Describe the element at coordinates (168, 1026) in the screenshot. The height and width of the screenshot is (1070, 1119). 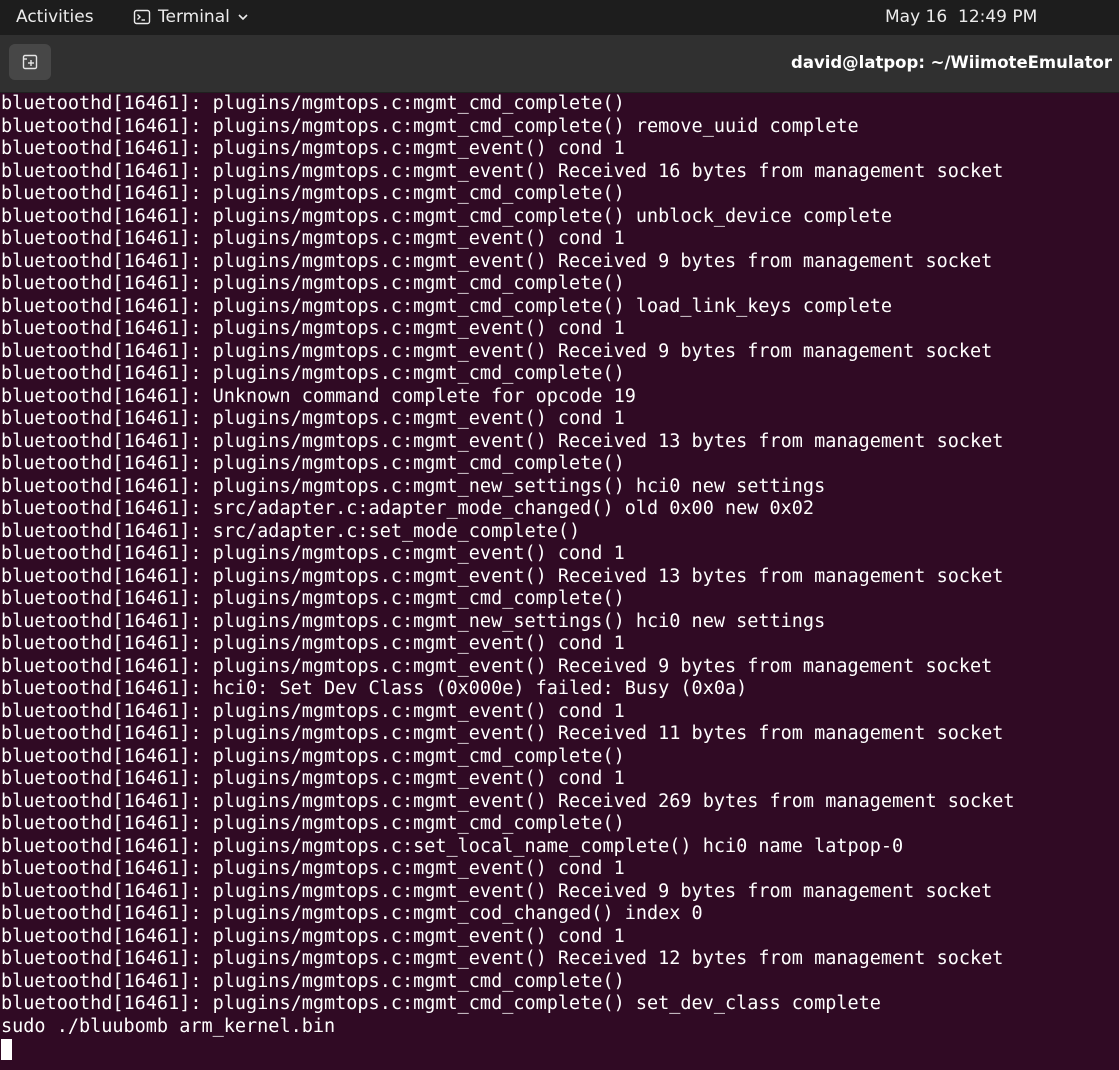
I see `terminal-line: sudo ./bluubomb arm_kernel.bin` at that location.